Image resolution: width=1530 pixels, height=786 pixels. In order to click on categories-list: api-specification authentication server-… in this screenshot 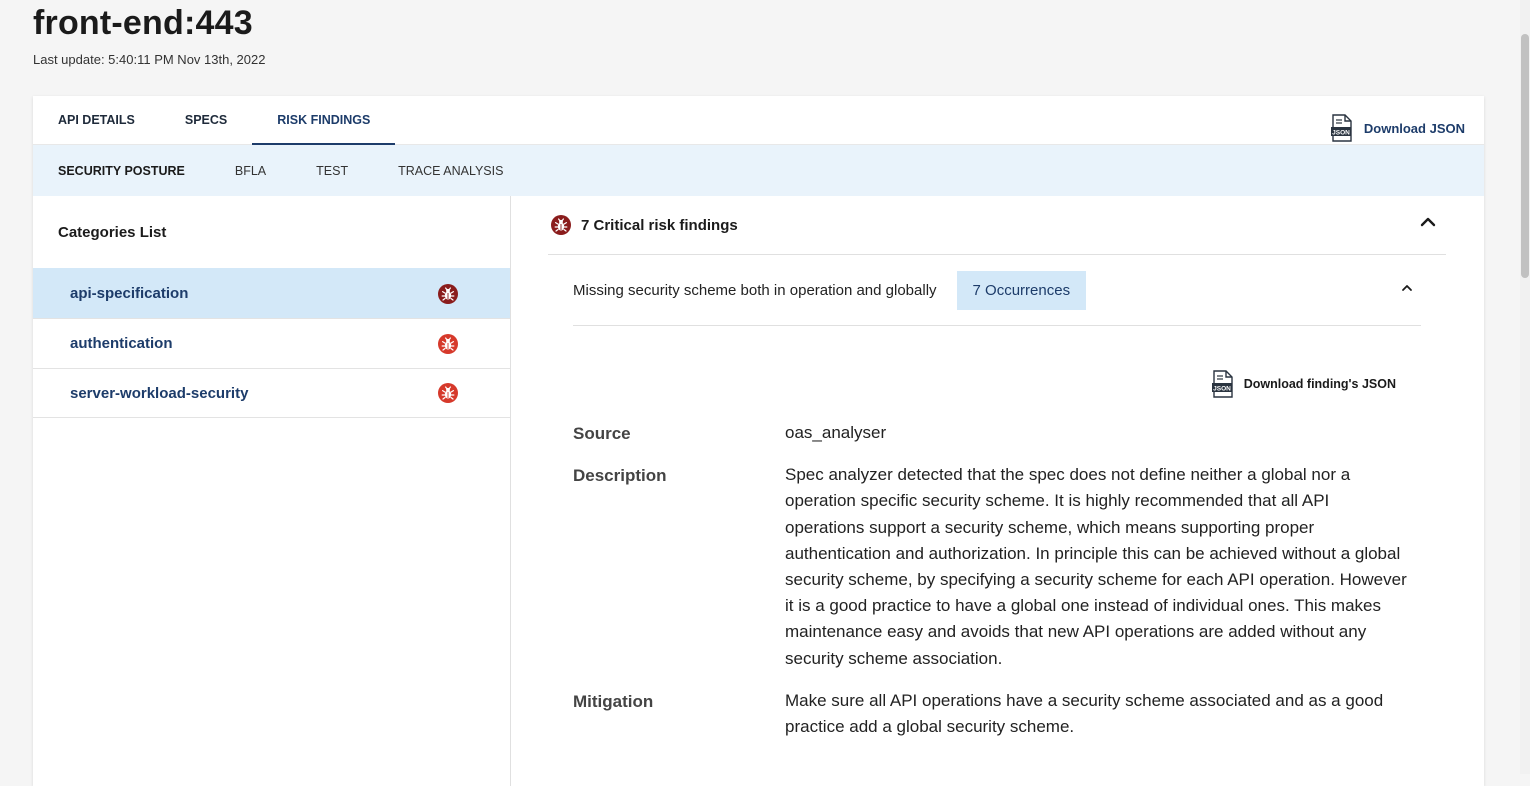, I will do `click(271, 343)`.